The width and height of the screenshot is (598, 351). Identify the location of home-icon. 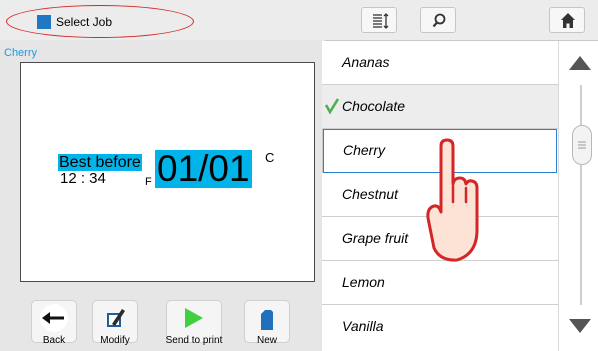
(568, 20).